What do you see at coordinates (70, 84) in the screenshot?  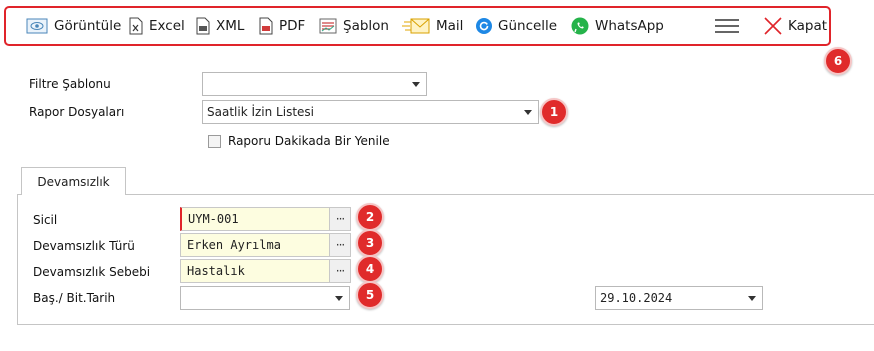 I see `template-filter-label: Filtre Şablonu` at bounding box center [70, 84].